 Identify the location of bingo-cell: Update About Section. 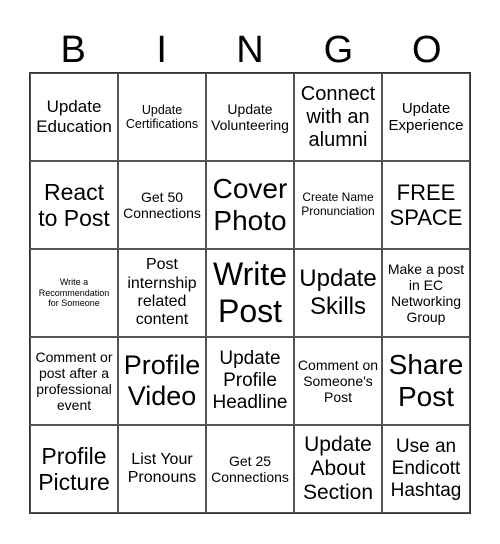
(338, 469).